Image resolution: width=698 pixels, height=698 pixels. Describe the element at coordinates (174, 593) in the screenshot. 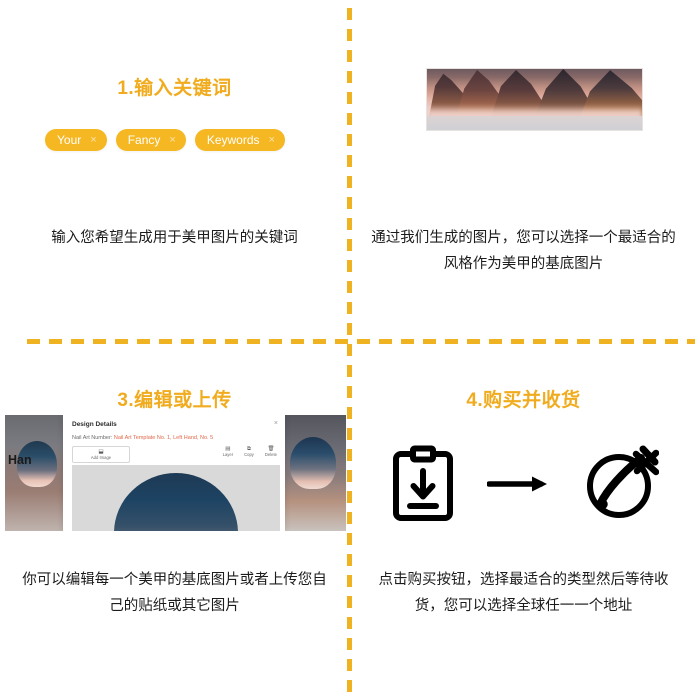

I see `section-3-description: 你可以编辑每一个美甲的基底图片或者上传您自己的贴纸或其它图片` at that location.